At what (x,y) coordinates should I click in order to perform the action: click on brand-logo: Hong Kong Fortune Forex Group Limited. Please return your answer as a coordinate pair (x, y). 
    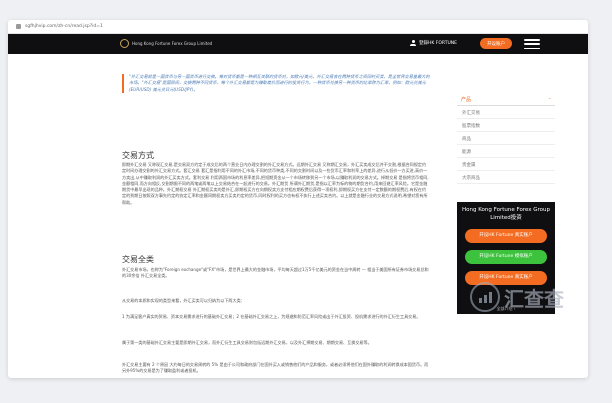
    Looking at the image, I should click on (166, 43).